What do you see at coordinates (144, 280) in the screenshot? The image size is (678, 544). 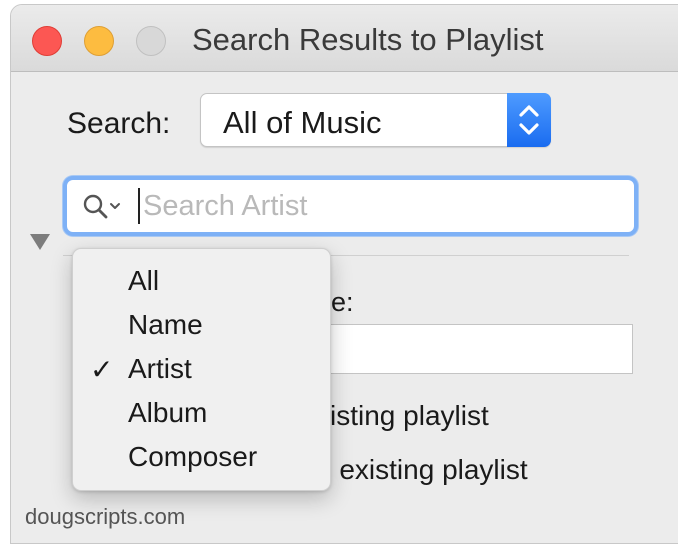 I see `menu-item-label: All` at bounding box center [144, 280].